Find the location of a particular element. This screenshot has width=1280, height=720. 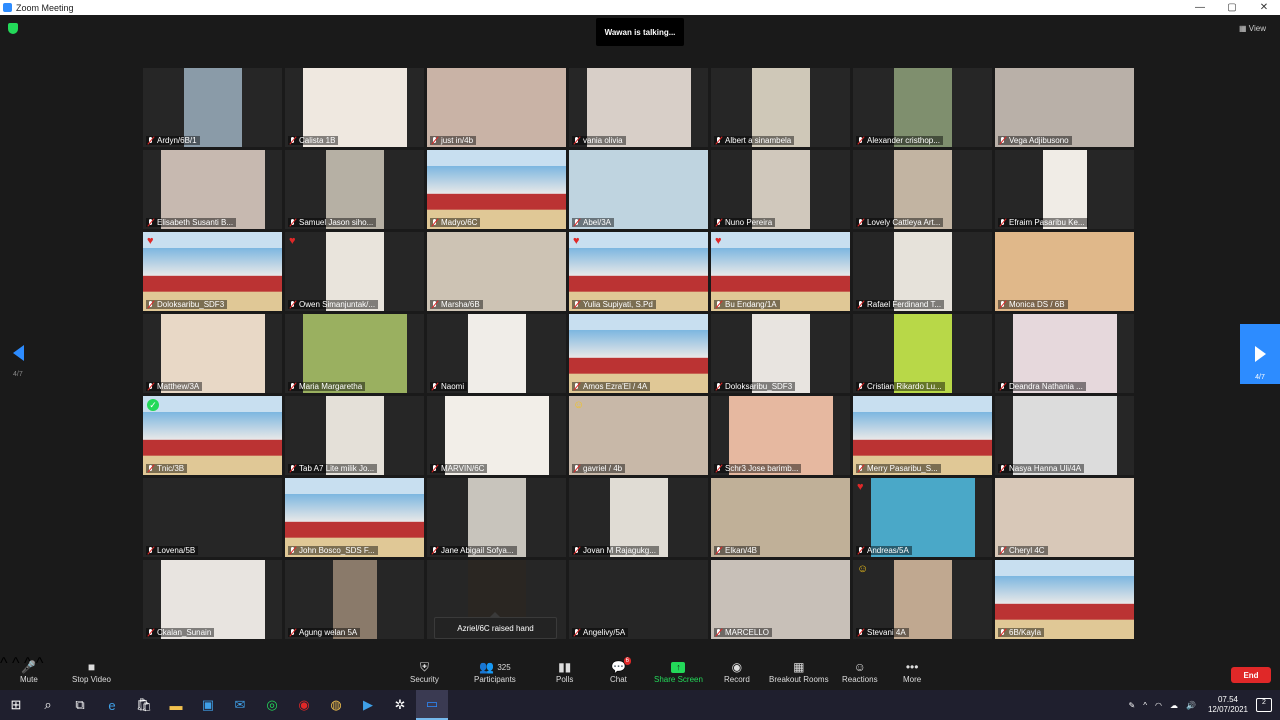

participant-tile: ☺ Stevani 4A is located at coordinates (922, 599).